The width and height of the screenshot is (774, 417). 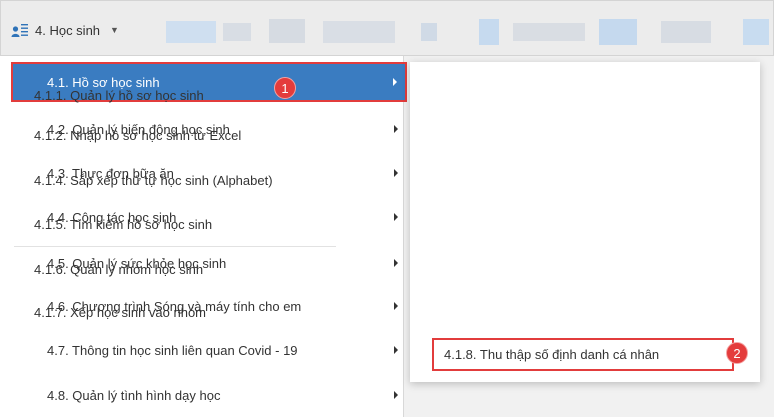 What do you see at coordinates (119, 95) in the screenshot?
I see `submenu-item-label: 4.1.1. Quản lý hồ sơ học sinh` at bounding box center [119, 95].